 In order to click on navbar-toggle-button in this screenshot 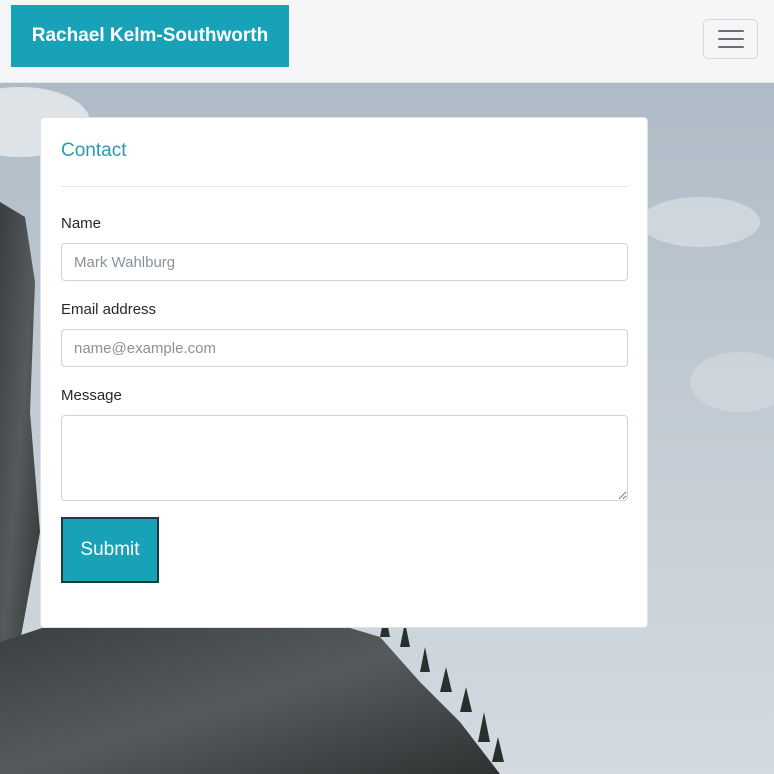, I will do `click(730, 39)`.